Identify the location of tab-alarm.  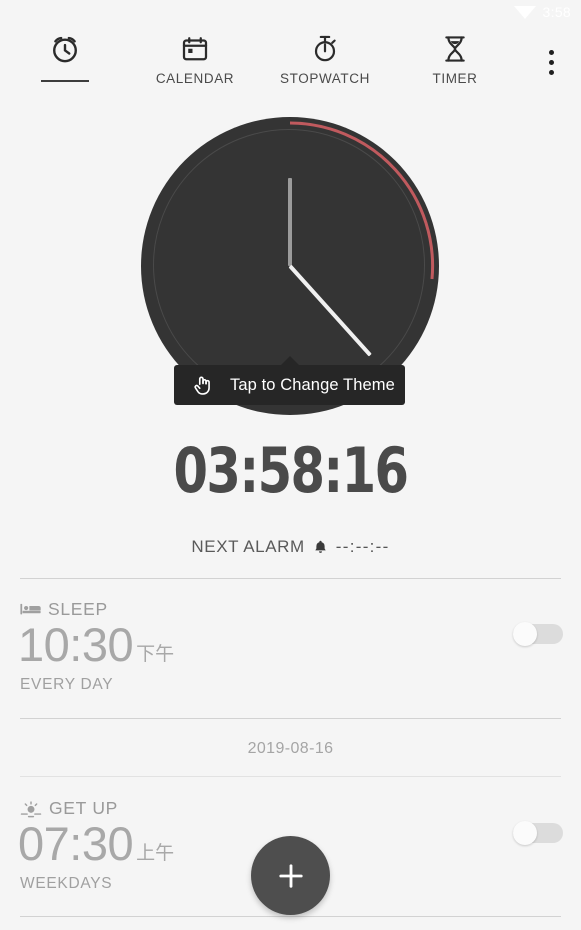
(65, 62).